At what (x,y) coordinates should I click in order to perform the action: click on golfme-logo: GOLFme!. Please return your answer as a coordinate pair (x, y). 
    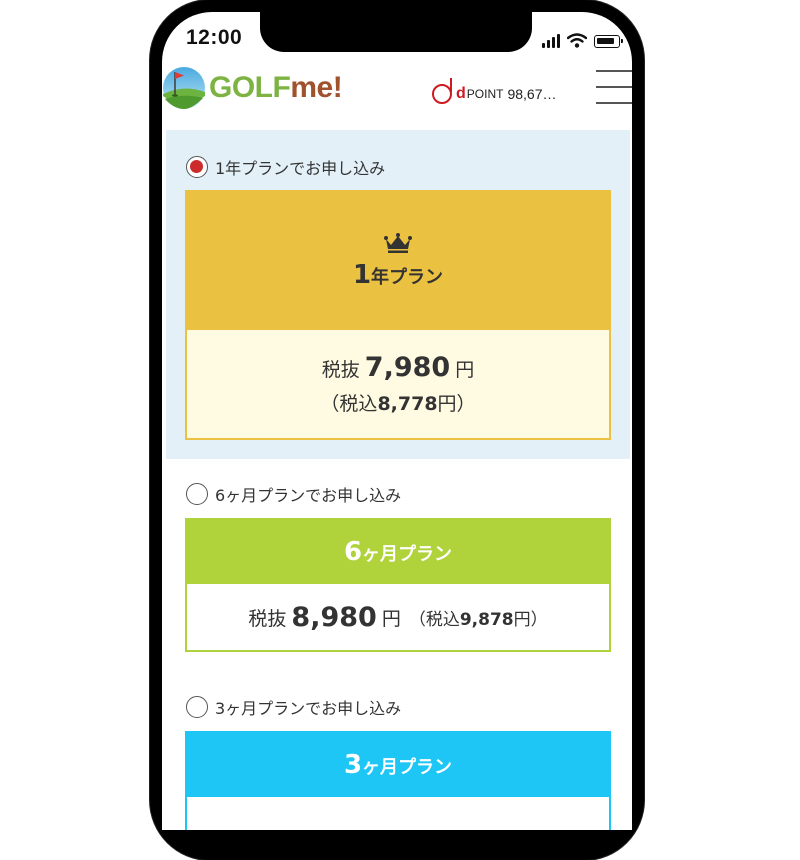
    Looking at the image, I should click on (252, 88).